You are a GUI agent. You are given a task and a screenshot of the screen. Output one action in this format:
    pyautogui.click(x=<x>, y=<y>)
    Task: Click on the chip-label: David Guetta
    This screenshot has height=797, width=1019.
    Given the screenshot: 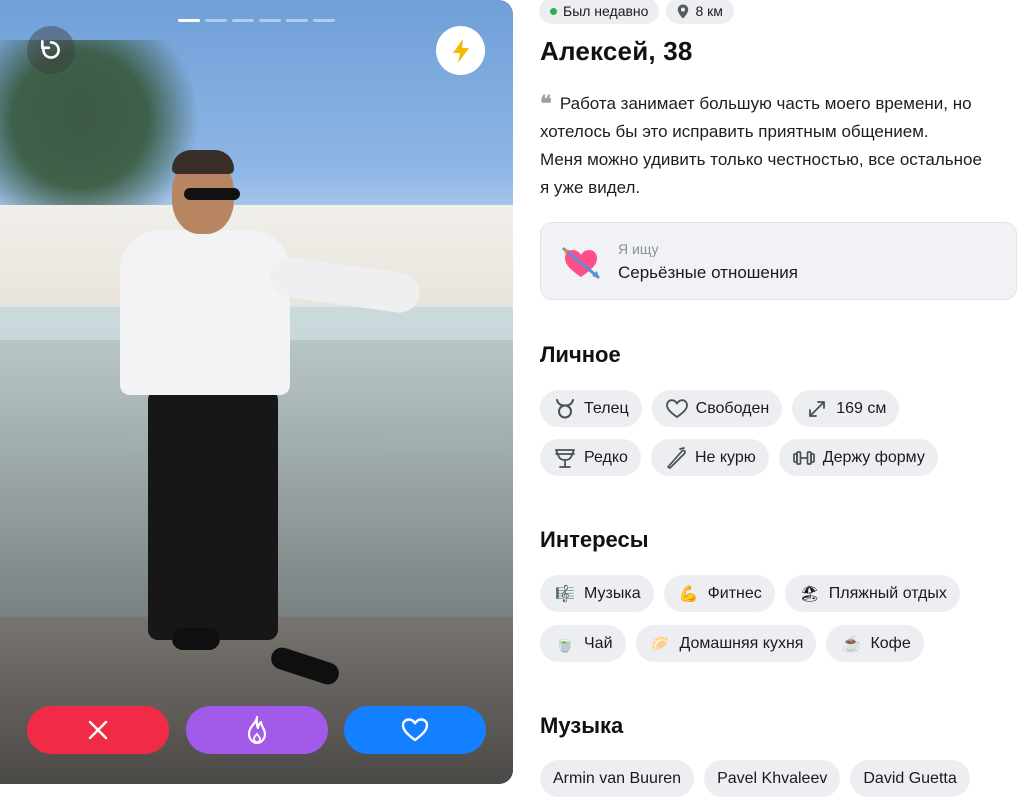 What is the action you would take?
    pyautogui.click(x=910, y=778)
    